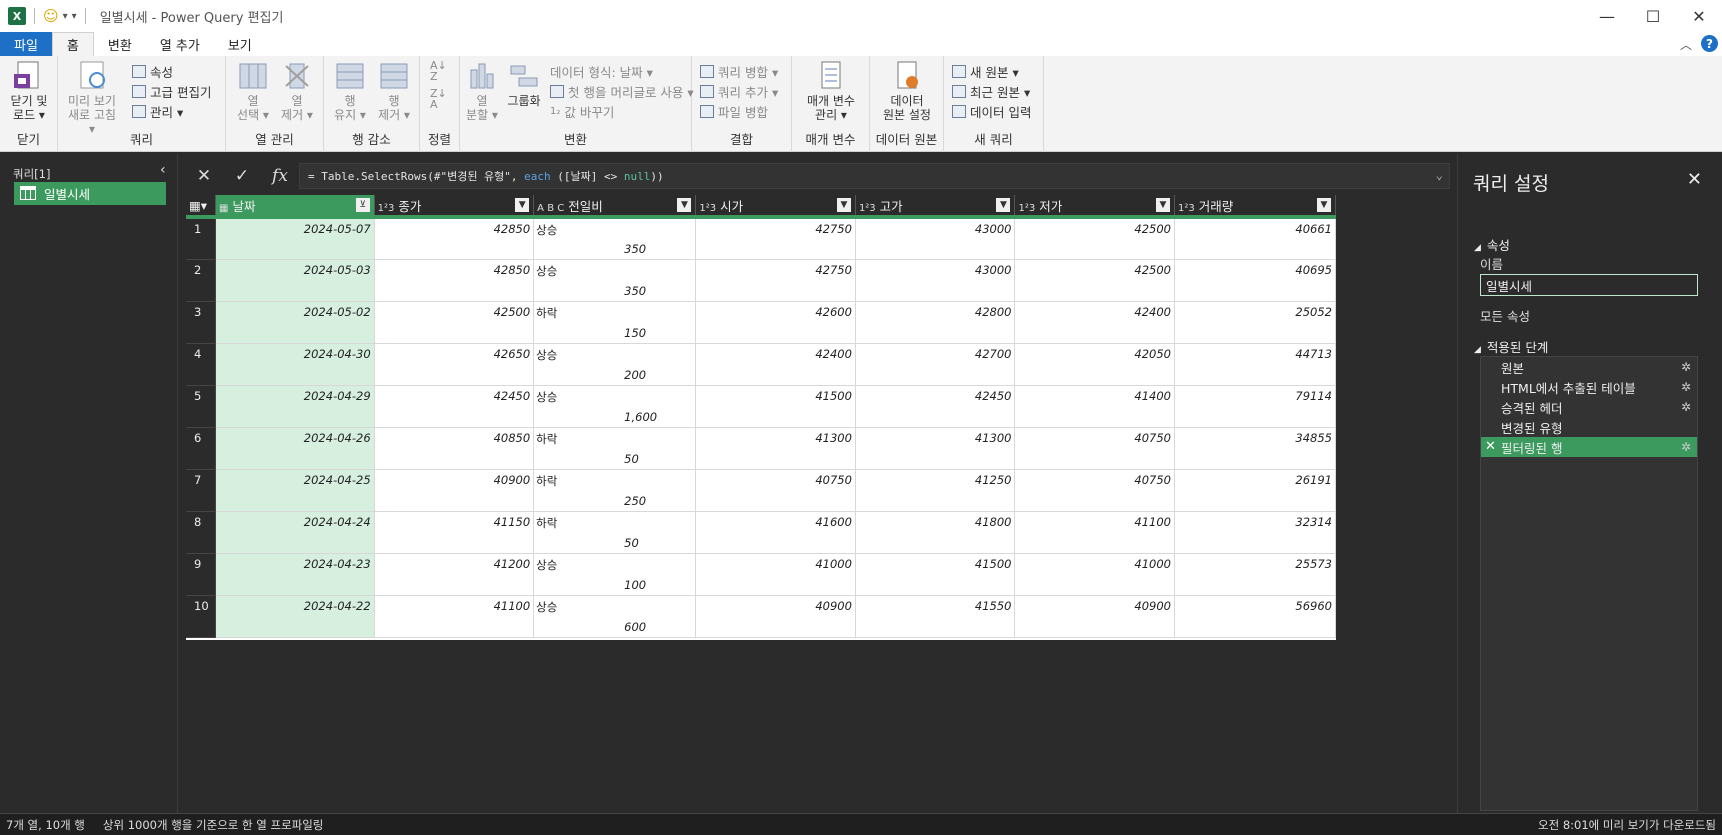 Image resolution: width=1722 pixels, height=835 pixels. Describe the element at coordinates (615, 574) in the screenshot. I see `cell-change: 상승 100` at that location.